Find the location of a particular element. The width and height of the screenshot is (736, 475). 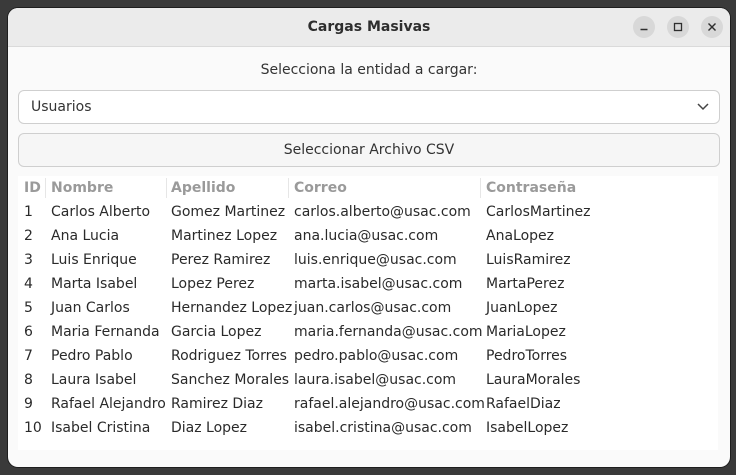

cell-correo: pedro.pablo@usac.com is located at coordinates (376, 356).